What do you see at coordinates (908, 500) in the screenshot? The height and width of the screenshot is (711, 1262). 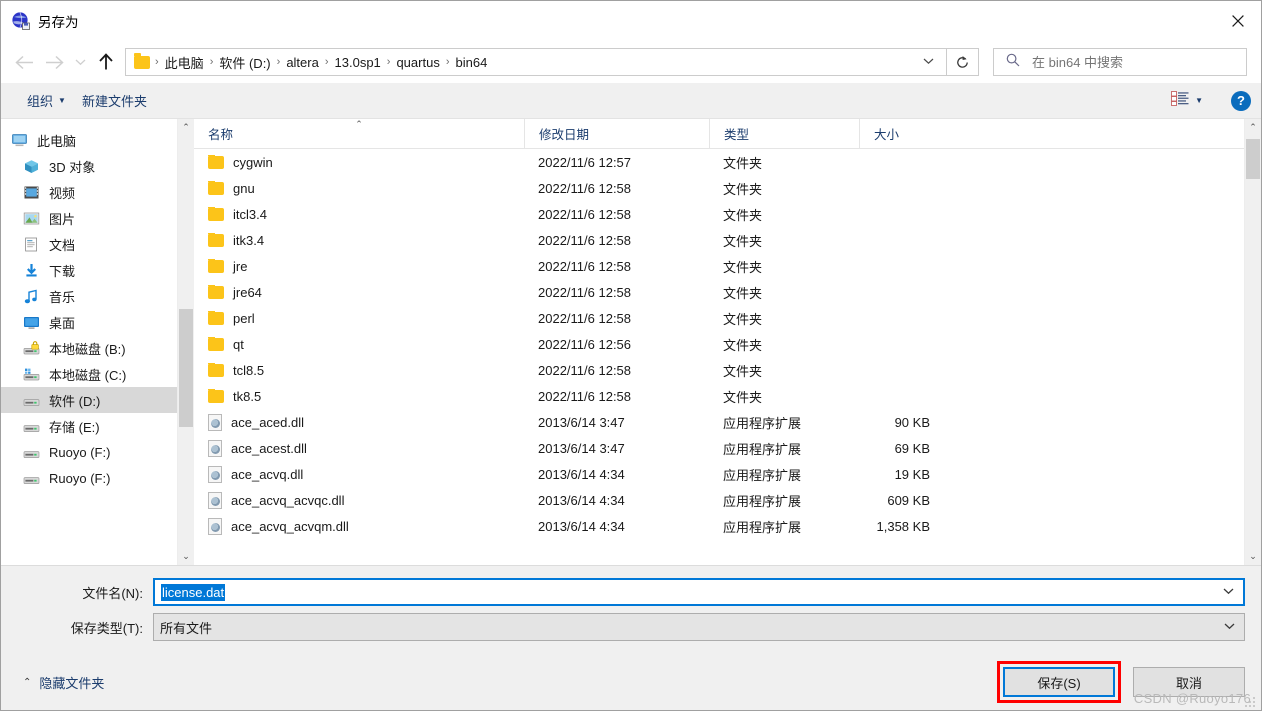 I see `file-size: 609 KB` at bounding box center [908, 500].